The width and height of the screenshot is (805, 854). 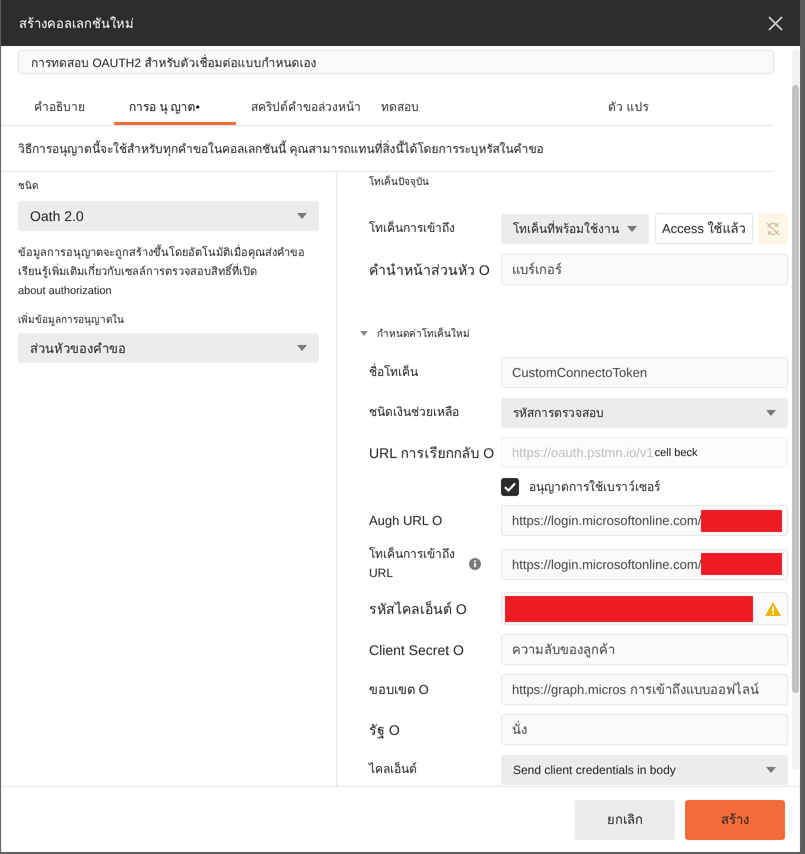 What do you see at coordinates (644, 269) in the screenshot?
I see `text-field: แบร์เกอร์` at bounding box center [644, 269].